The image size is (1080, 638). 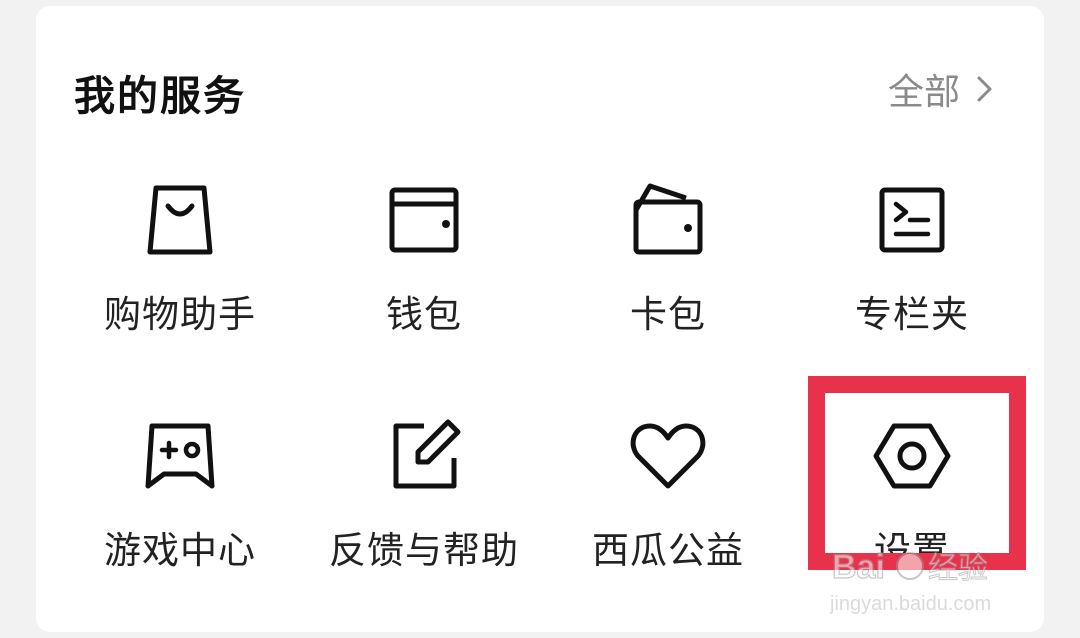 I want to click on service-column-folder: 专栏夹, so click(x=912, y=280).